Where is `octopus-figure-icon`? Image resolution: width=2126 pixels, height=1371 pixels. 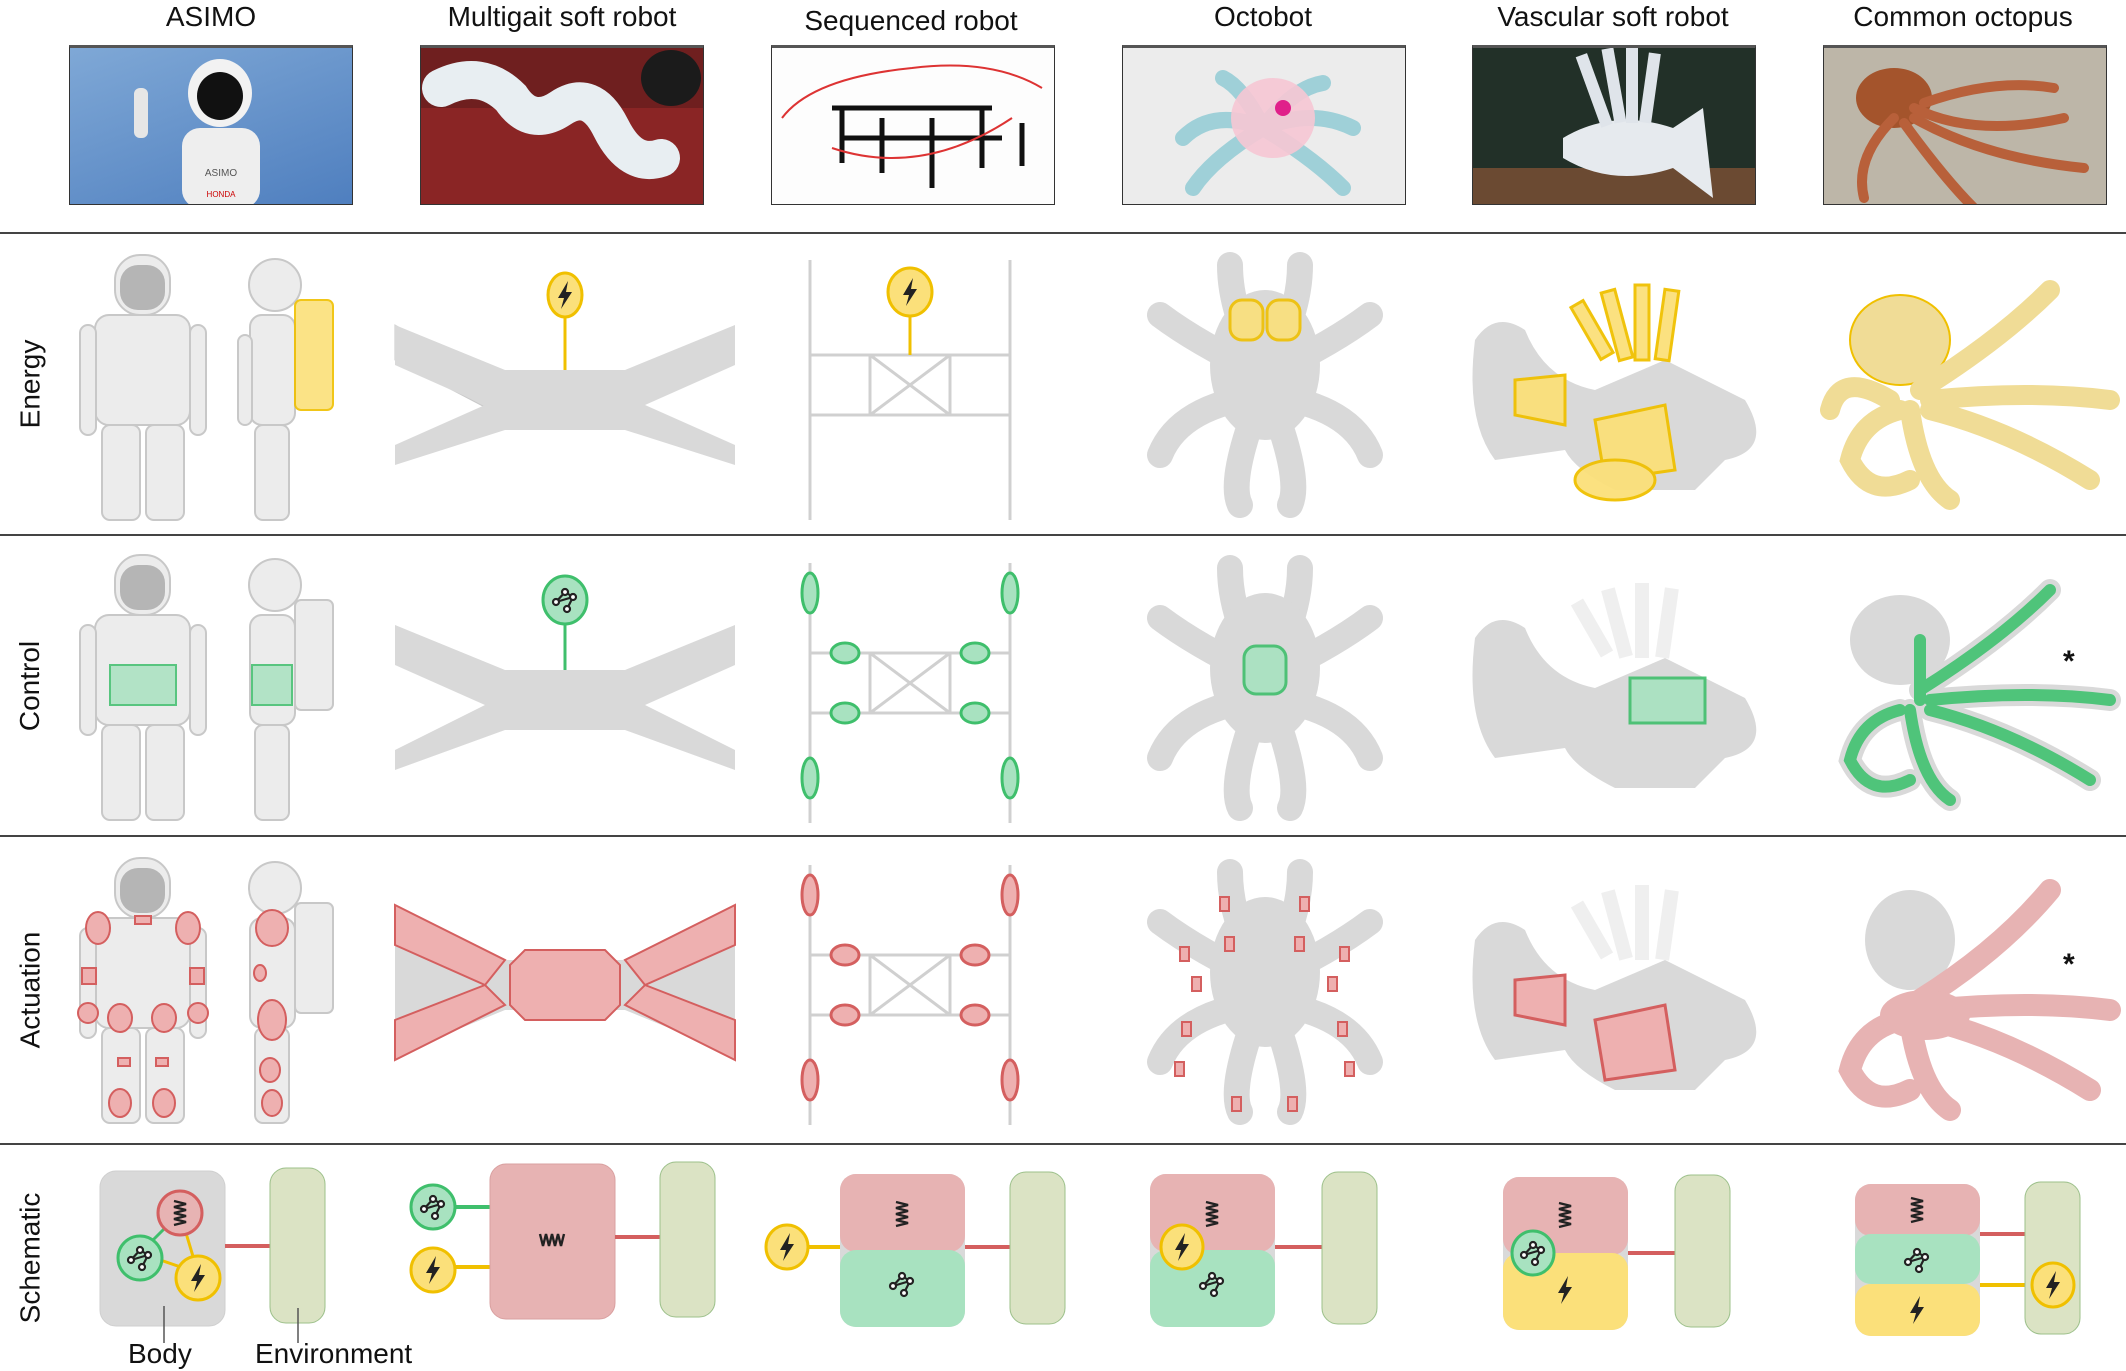
octopus-figure-icon is located at coordinates (1972, 136).